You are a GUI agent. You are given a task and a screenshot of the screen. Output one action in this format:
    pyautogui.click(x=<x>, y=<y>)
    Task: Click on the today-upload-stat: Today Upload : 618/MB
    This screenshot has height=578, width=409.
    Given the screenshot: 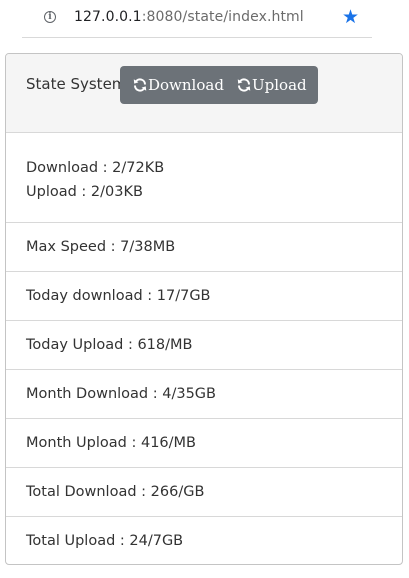 What is the action you would take?
    pyautogui.click(x=109, y=345)
    